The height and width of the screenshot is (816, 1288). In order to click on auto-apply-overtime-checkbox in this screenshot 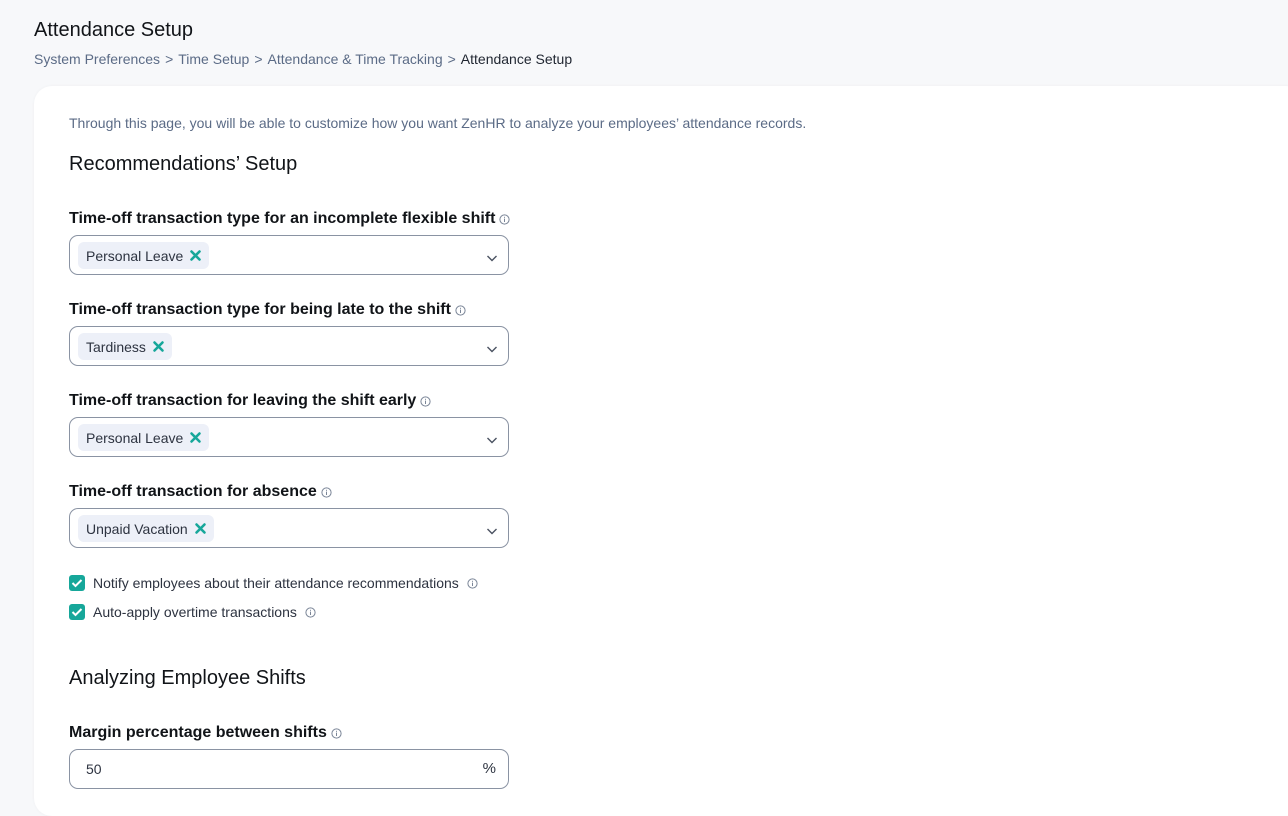, I will do `click(77, 612)`.